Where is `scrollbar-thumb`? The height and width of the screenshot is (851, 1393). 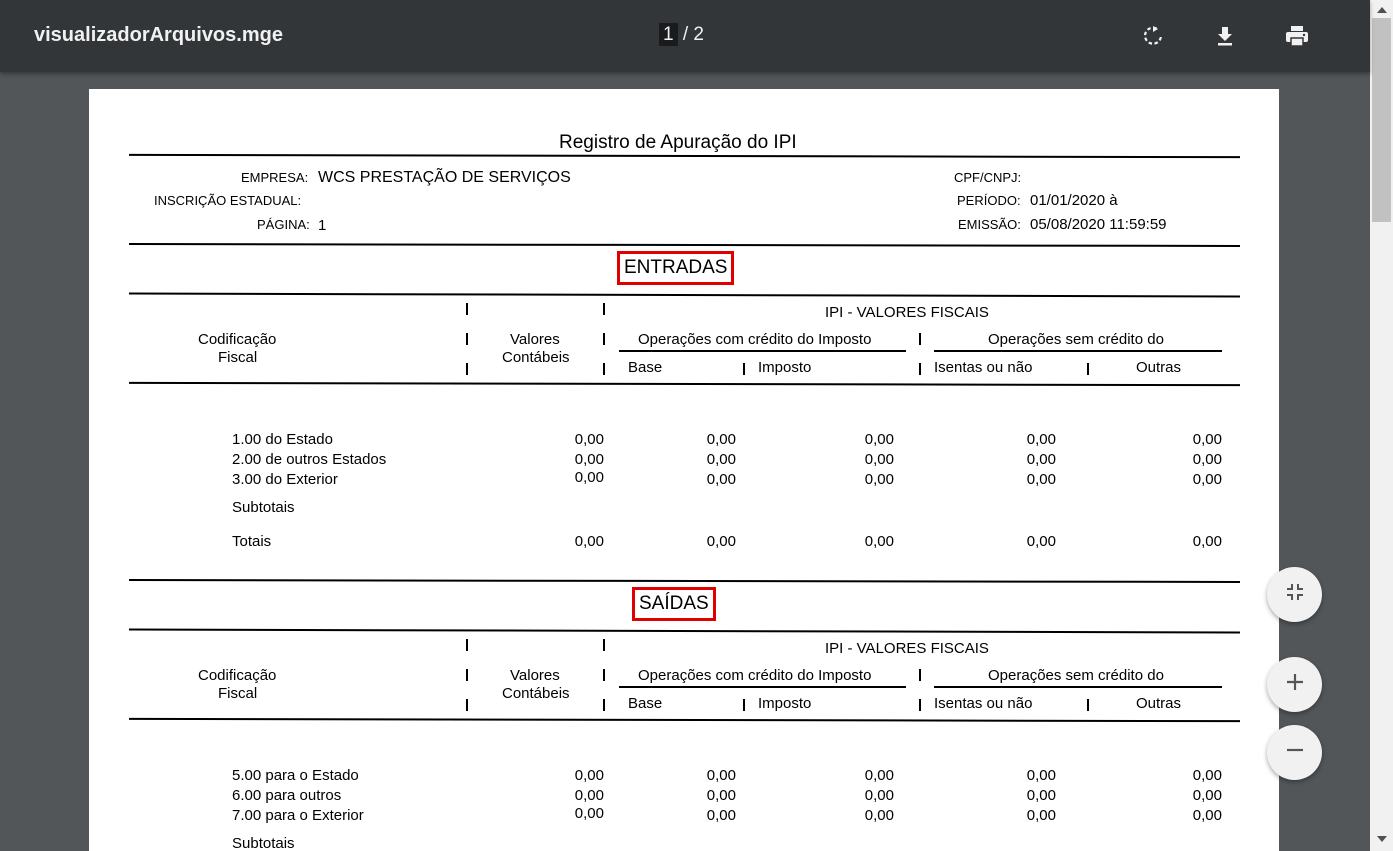 scrollbar-thumb is located at coordinates (1381, 120).